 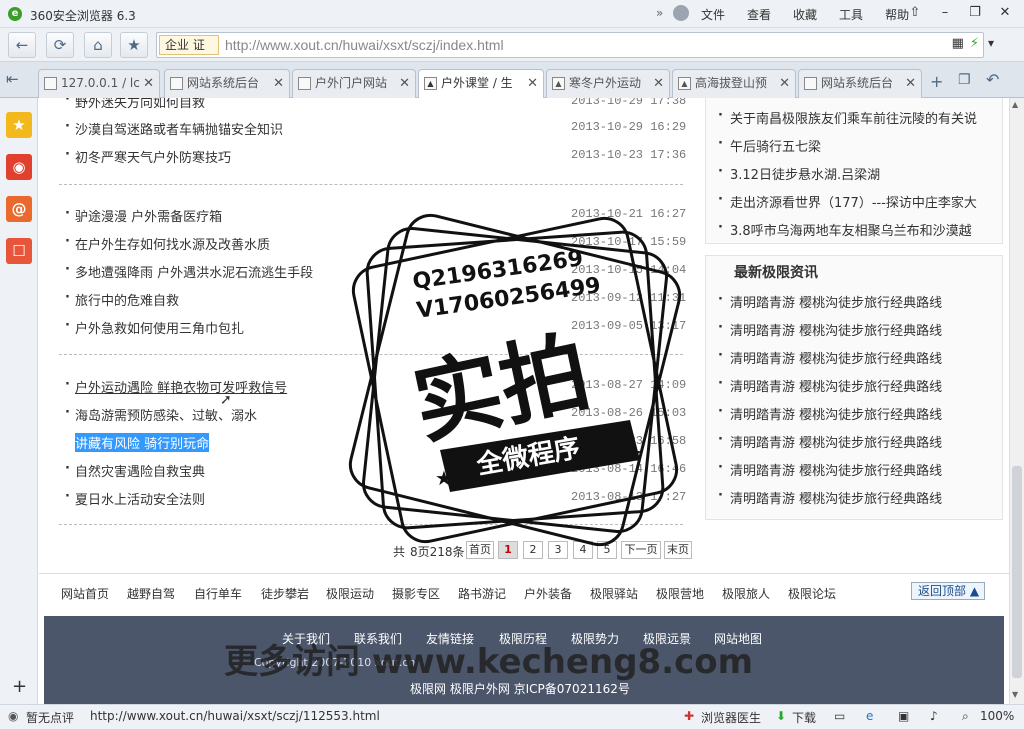 What do you see at coordinates (641, 550) in the screenshot?
I see `pager-next: 下一页` at bounding box center [641, 550].